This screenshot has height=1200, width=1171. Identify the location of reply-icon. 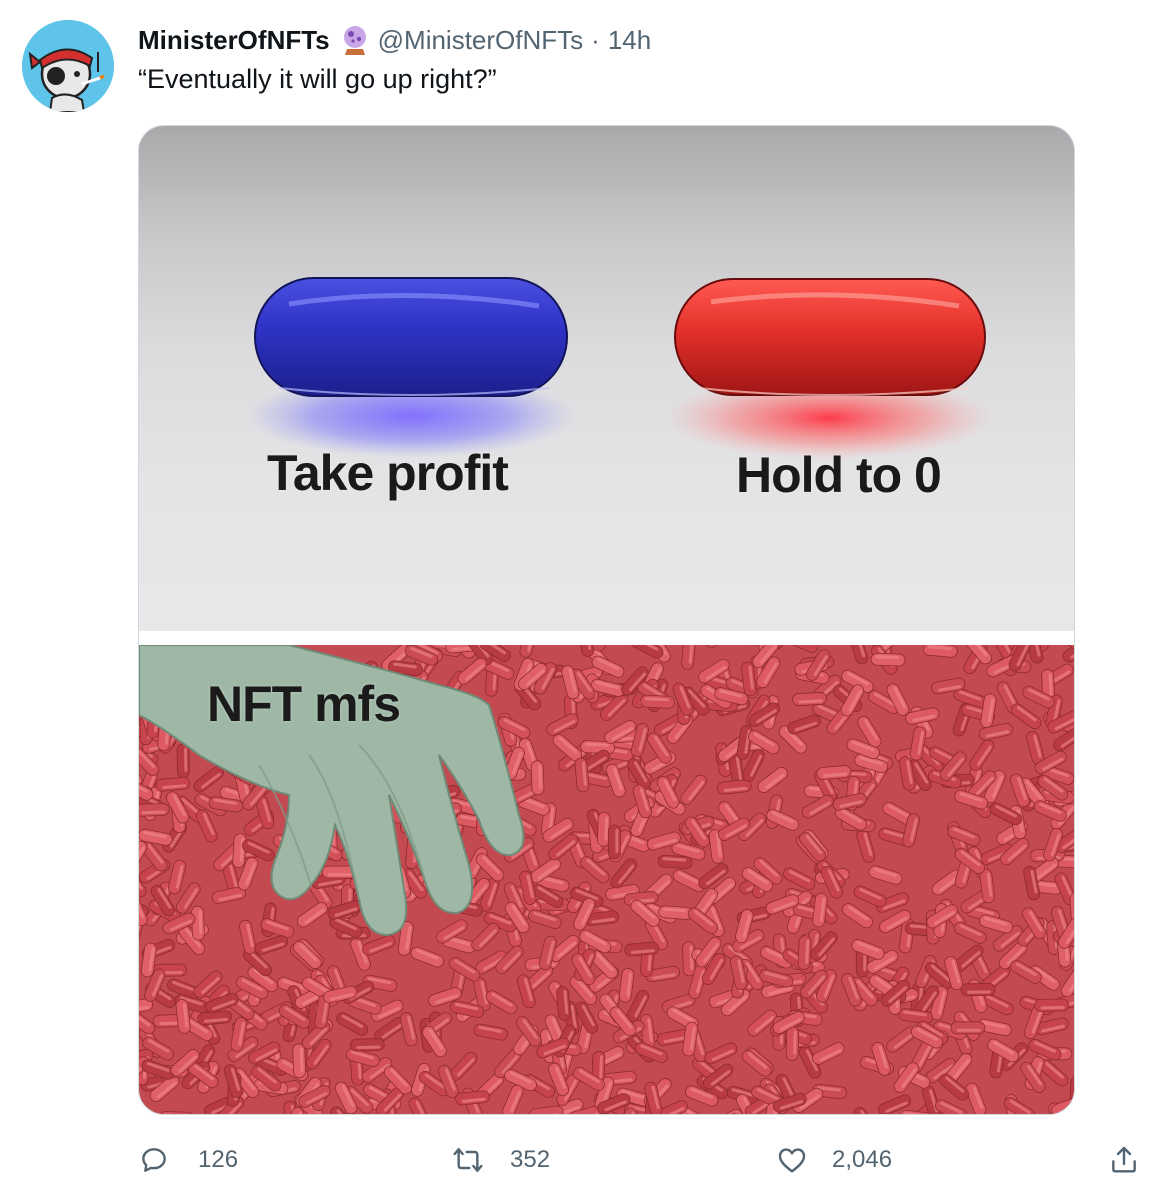
(154, 1160).